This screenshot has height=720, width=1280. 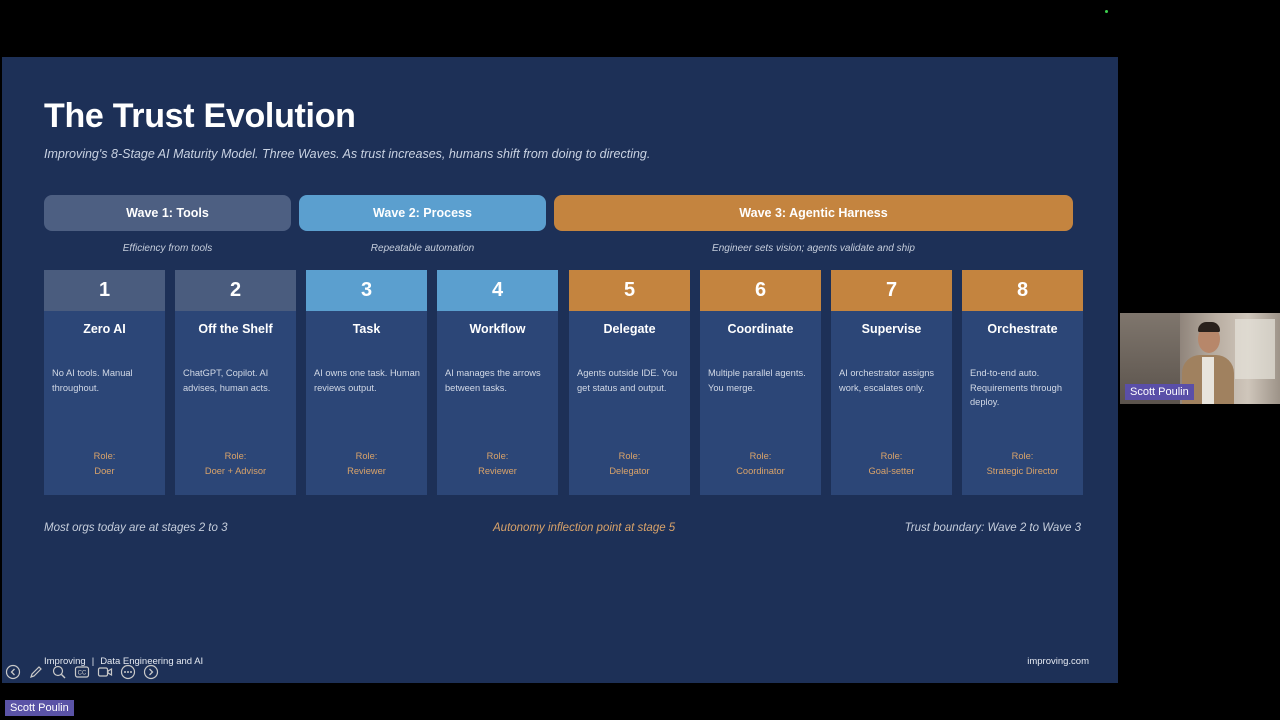 What do you see at coordinates (1209, 327) in the screenshot?
I see `participant-hair` at bounding box center [1209, 327].